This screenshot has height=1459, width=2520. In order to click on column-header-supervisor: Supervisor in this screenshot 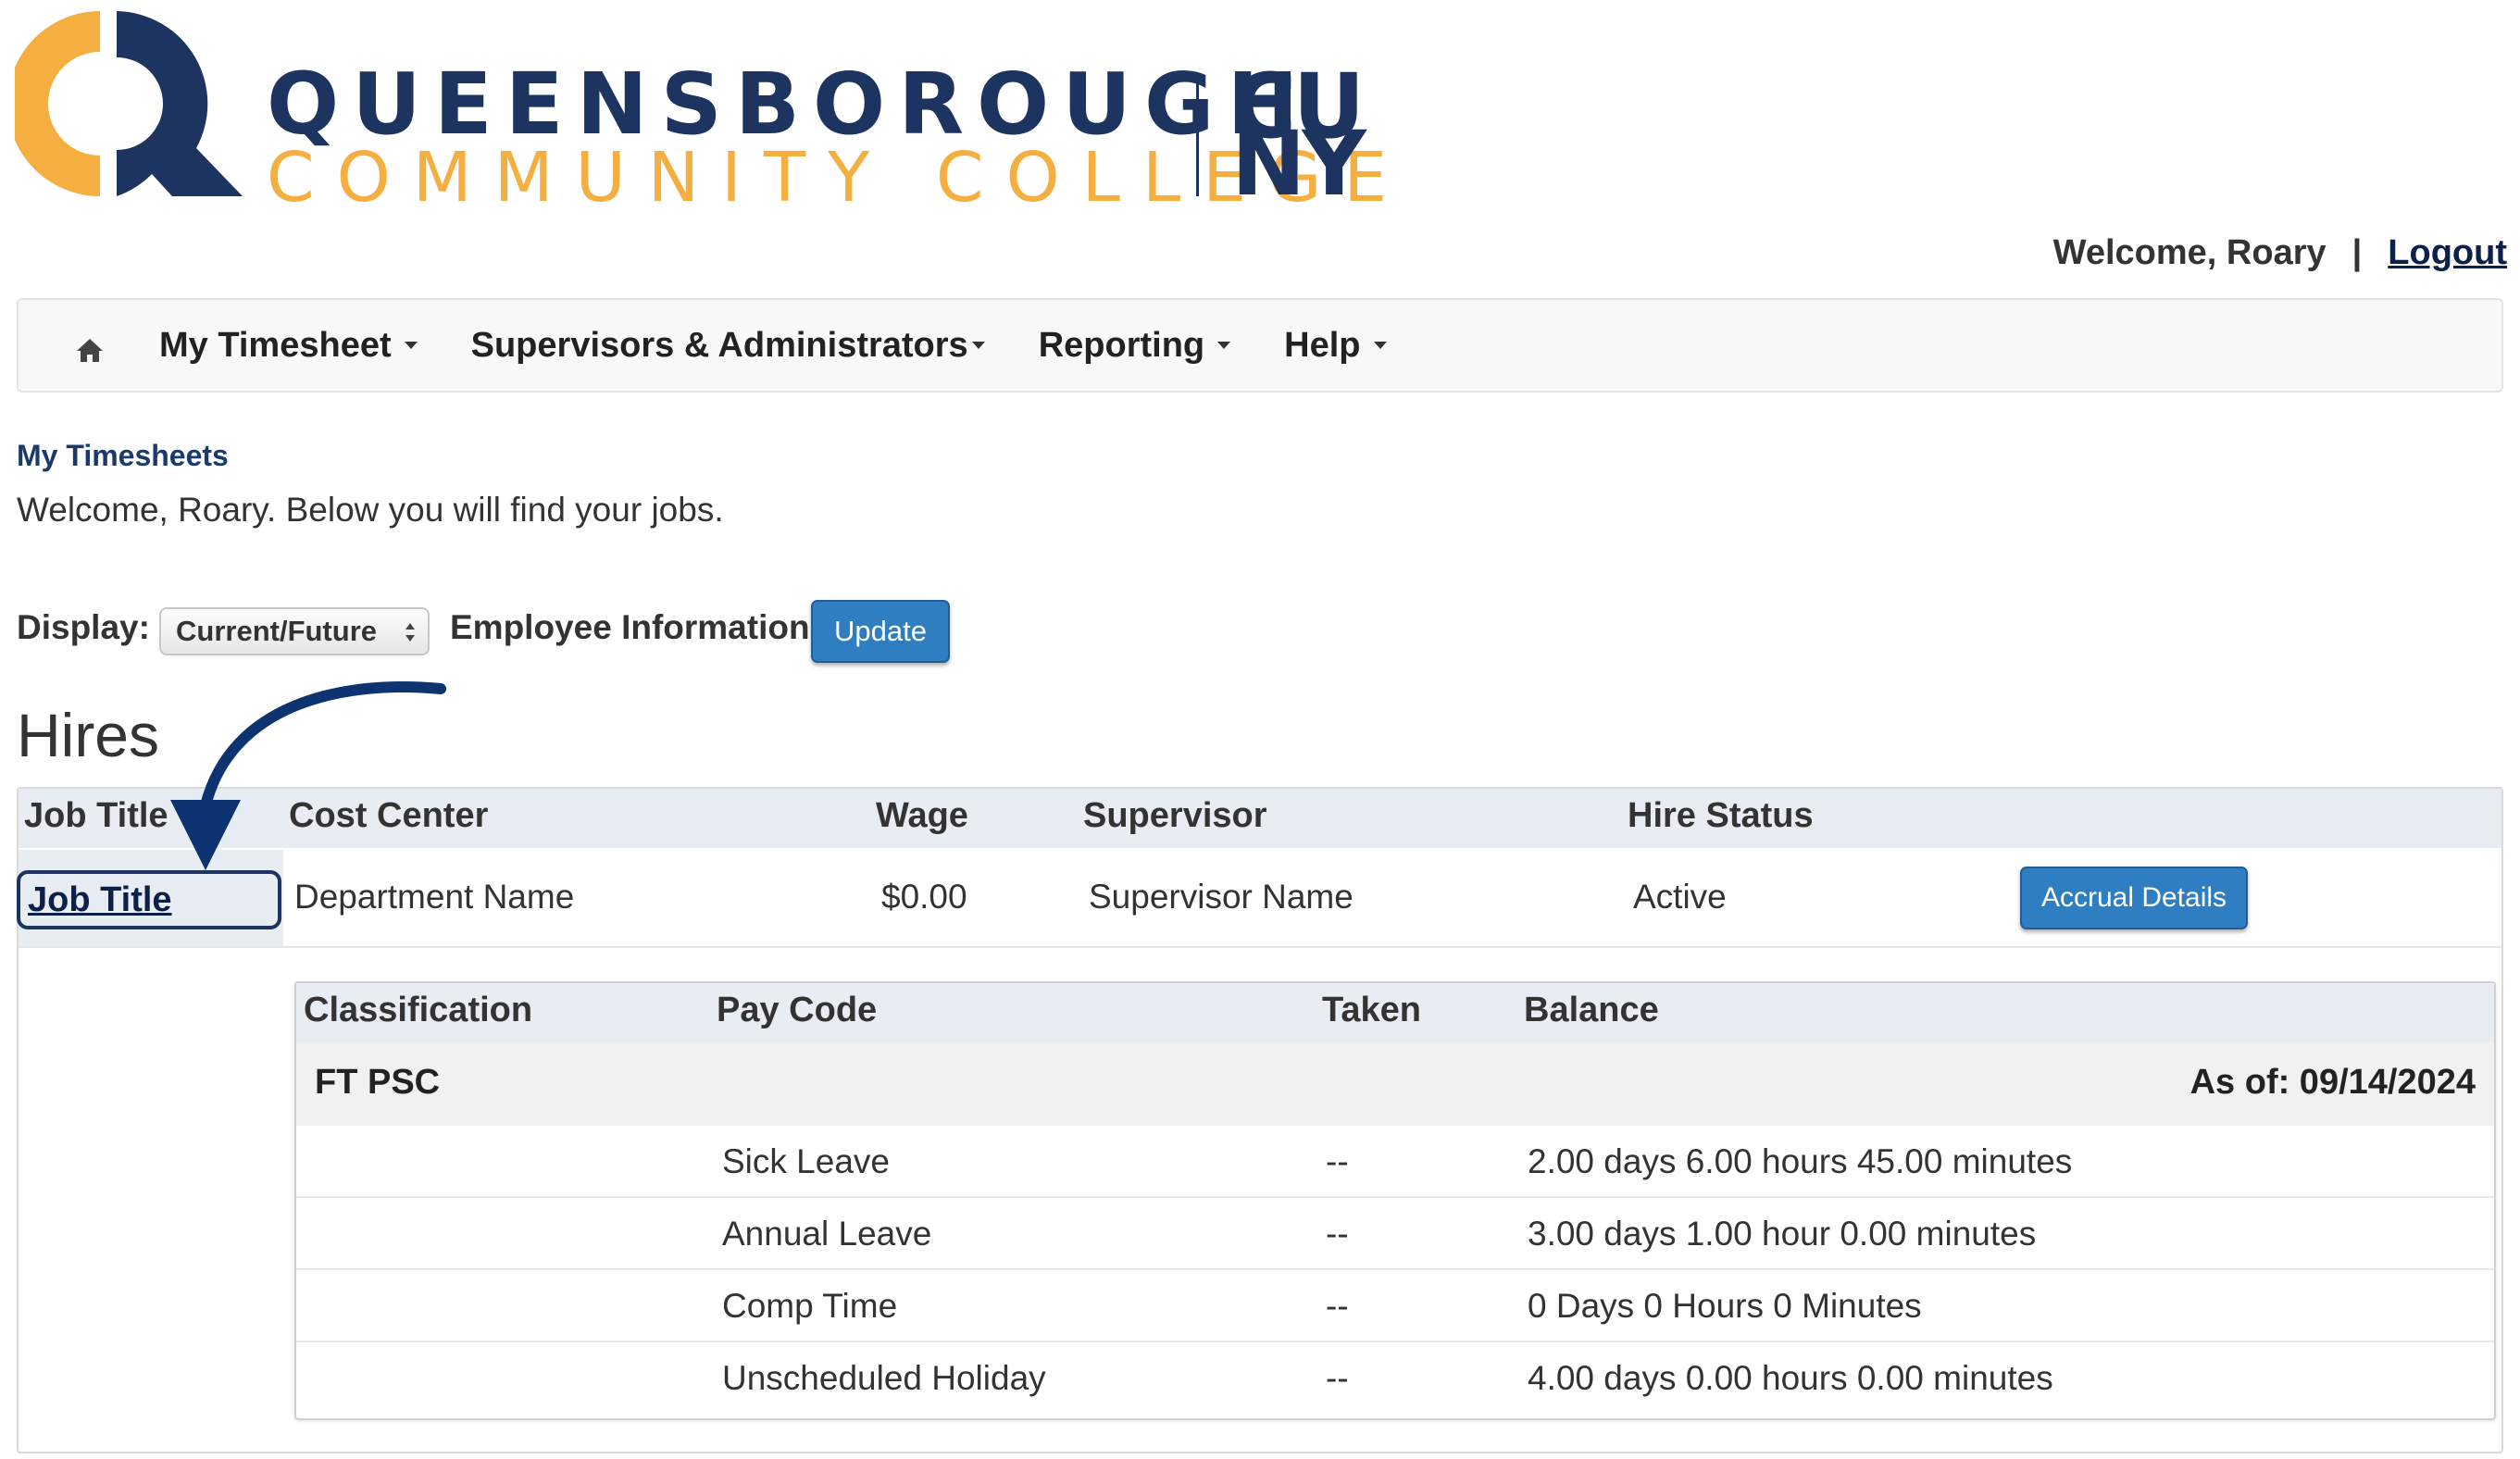, I will do `click(1175, 815)`.